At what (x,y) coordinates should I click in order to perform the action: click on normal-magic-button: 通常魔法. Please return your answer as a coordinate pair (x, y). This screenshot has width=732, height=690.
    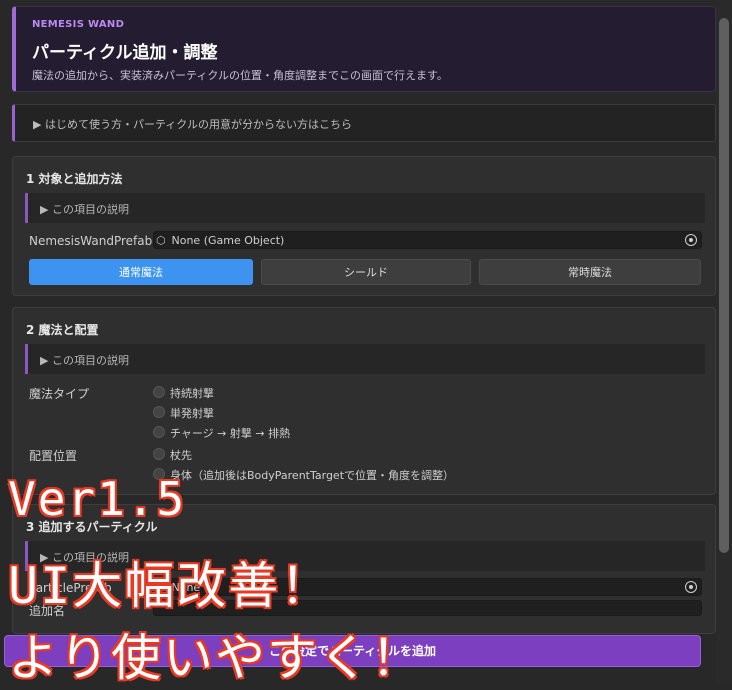
    Looking at the image, I should click on (141, 272).